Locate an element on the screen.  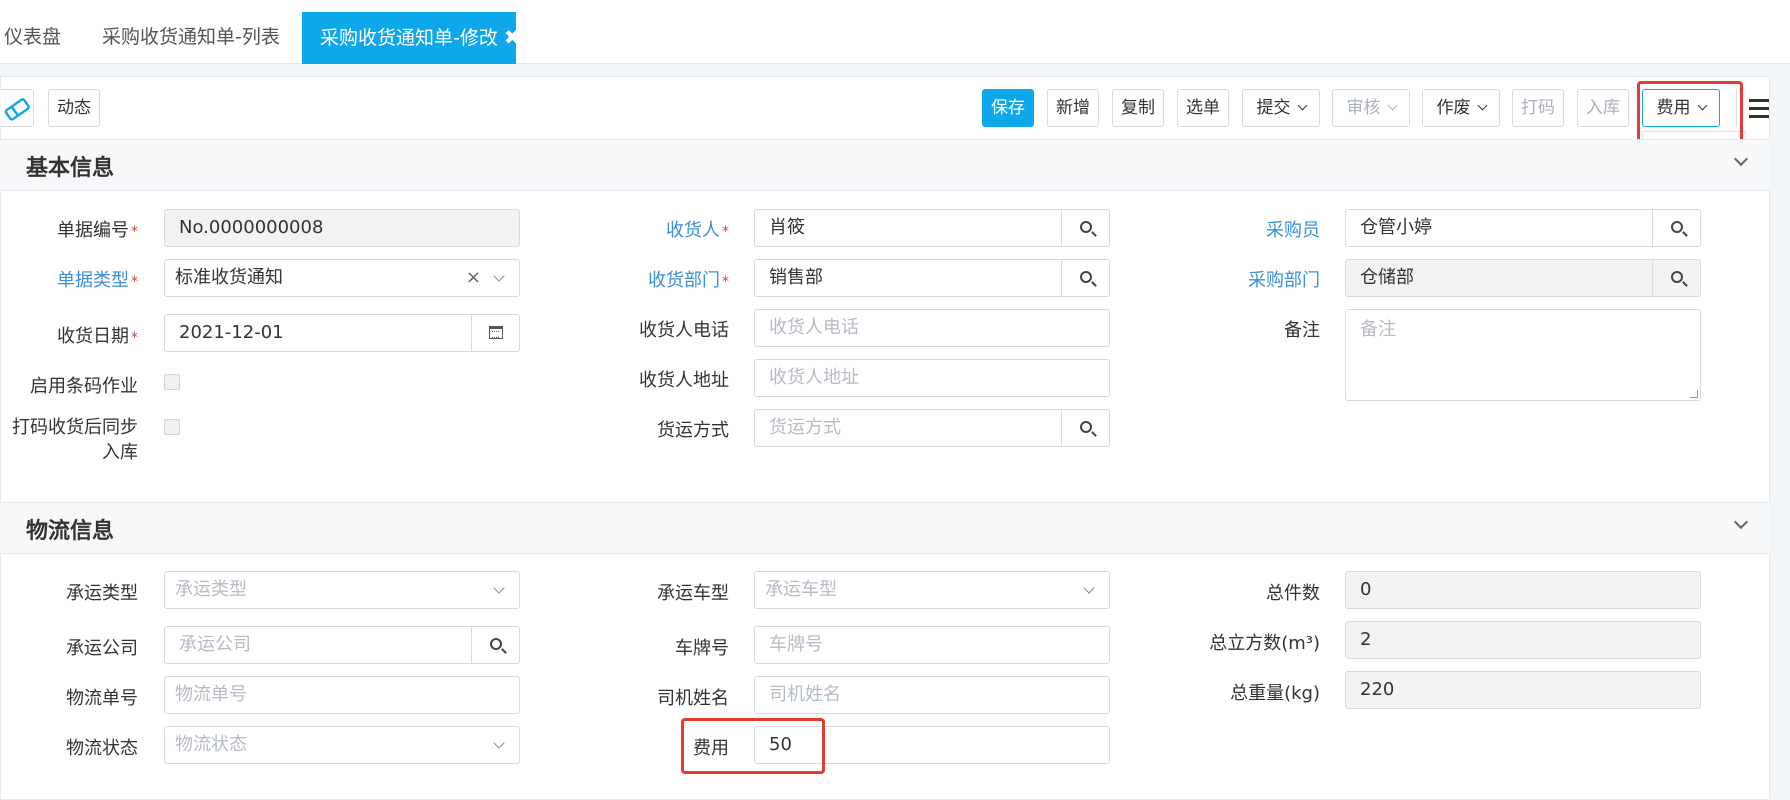
carrier-type-select: 承运类型 is located at coordinates (342, 590).